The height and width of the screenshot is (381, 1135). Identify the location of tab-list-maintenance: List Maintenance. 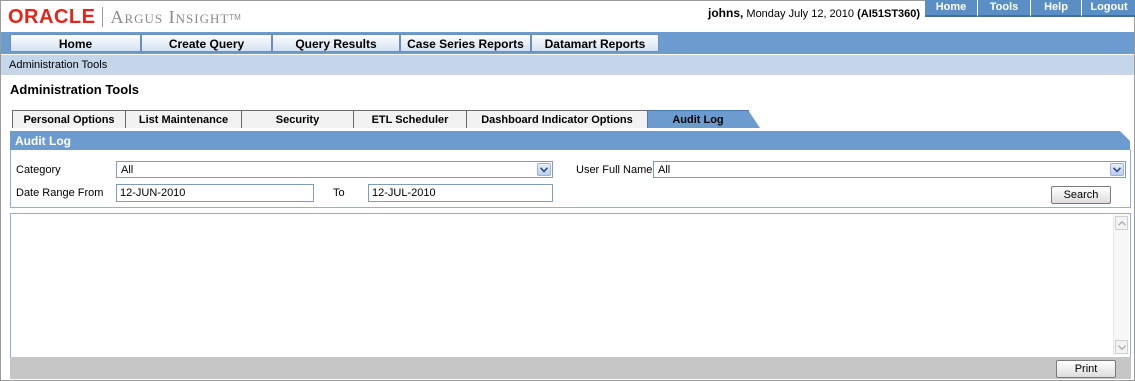
(183, 119).